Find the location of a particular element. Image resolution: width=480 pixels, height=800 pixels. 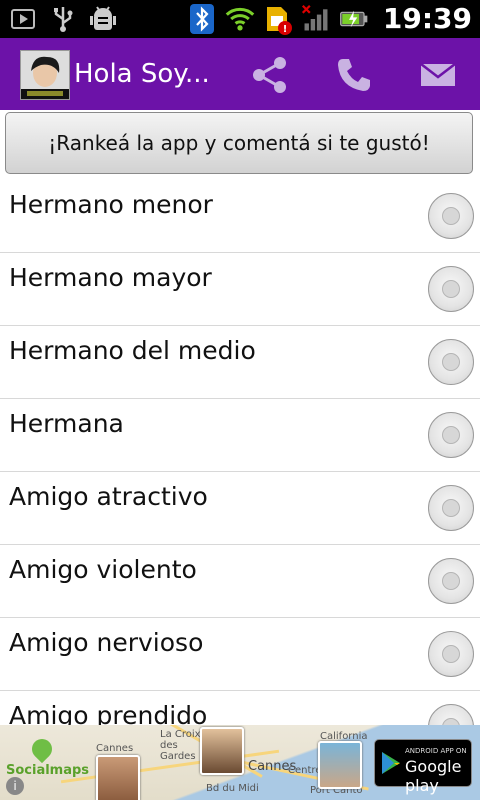

map-label: Centre is located at coordinates (305, 770).